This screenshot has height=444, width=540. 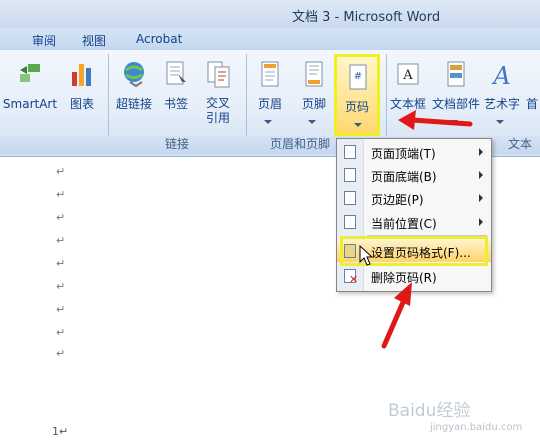 What do you see at coordinates (435, 120) in the screenshot?
I see `arrow-to-page-number` at bounding box center [435, 120].